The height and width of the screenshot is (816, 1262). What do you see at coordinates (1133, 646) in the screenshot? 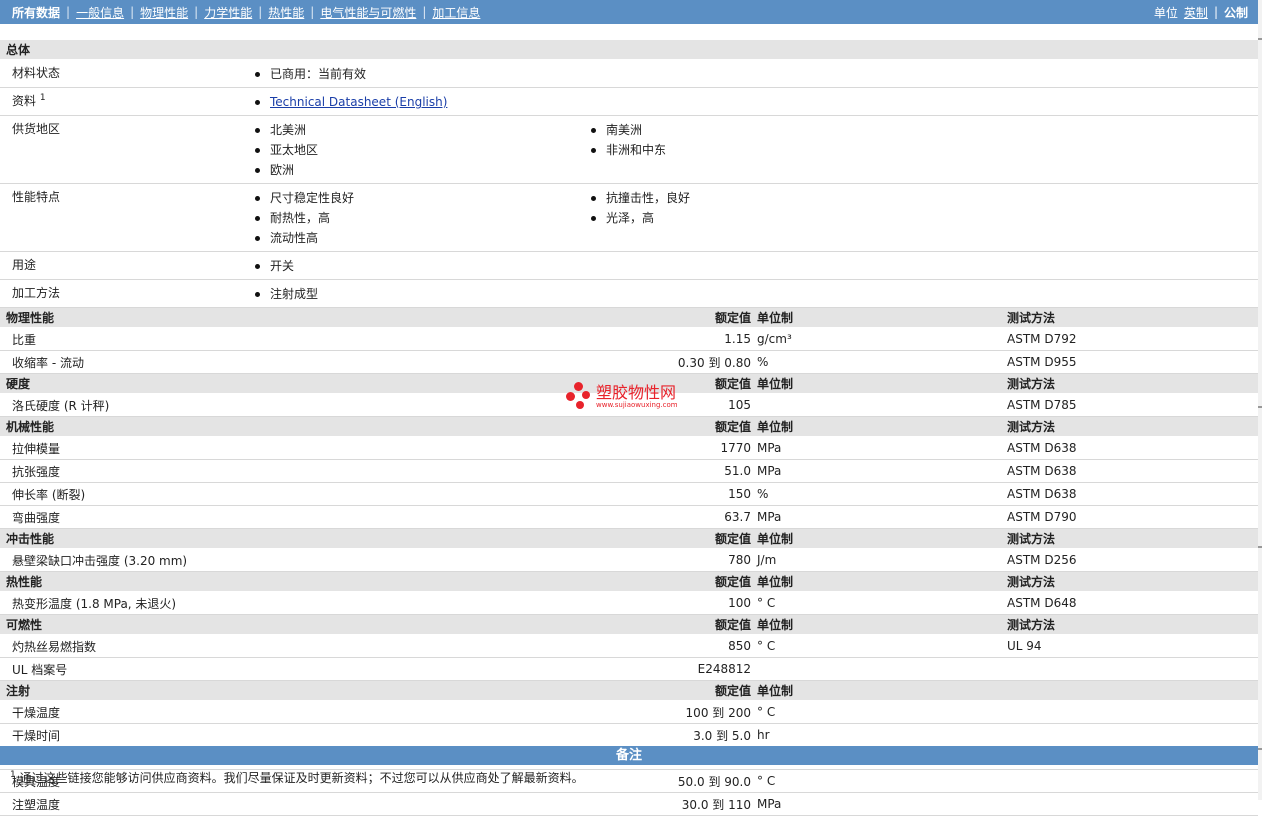
I see `property-method: UL 94` at bounding box center [1133, 646].